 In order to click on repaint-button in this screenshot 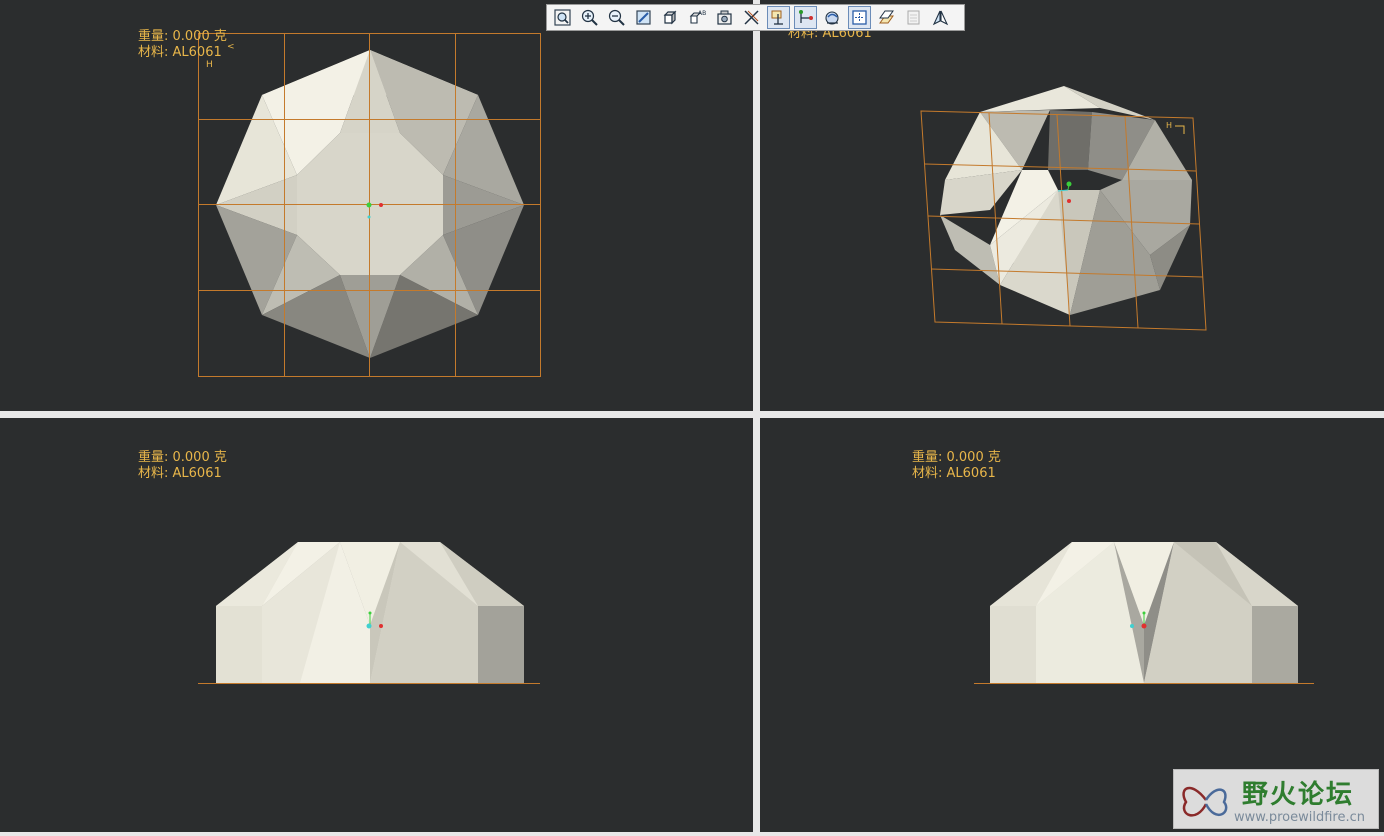, I will do `click(643, 17)`.